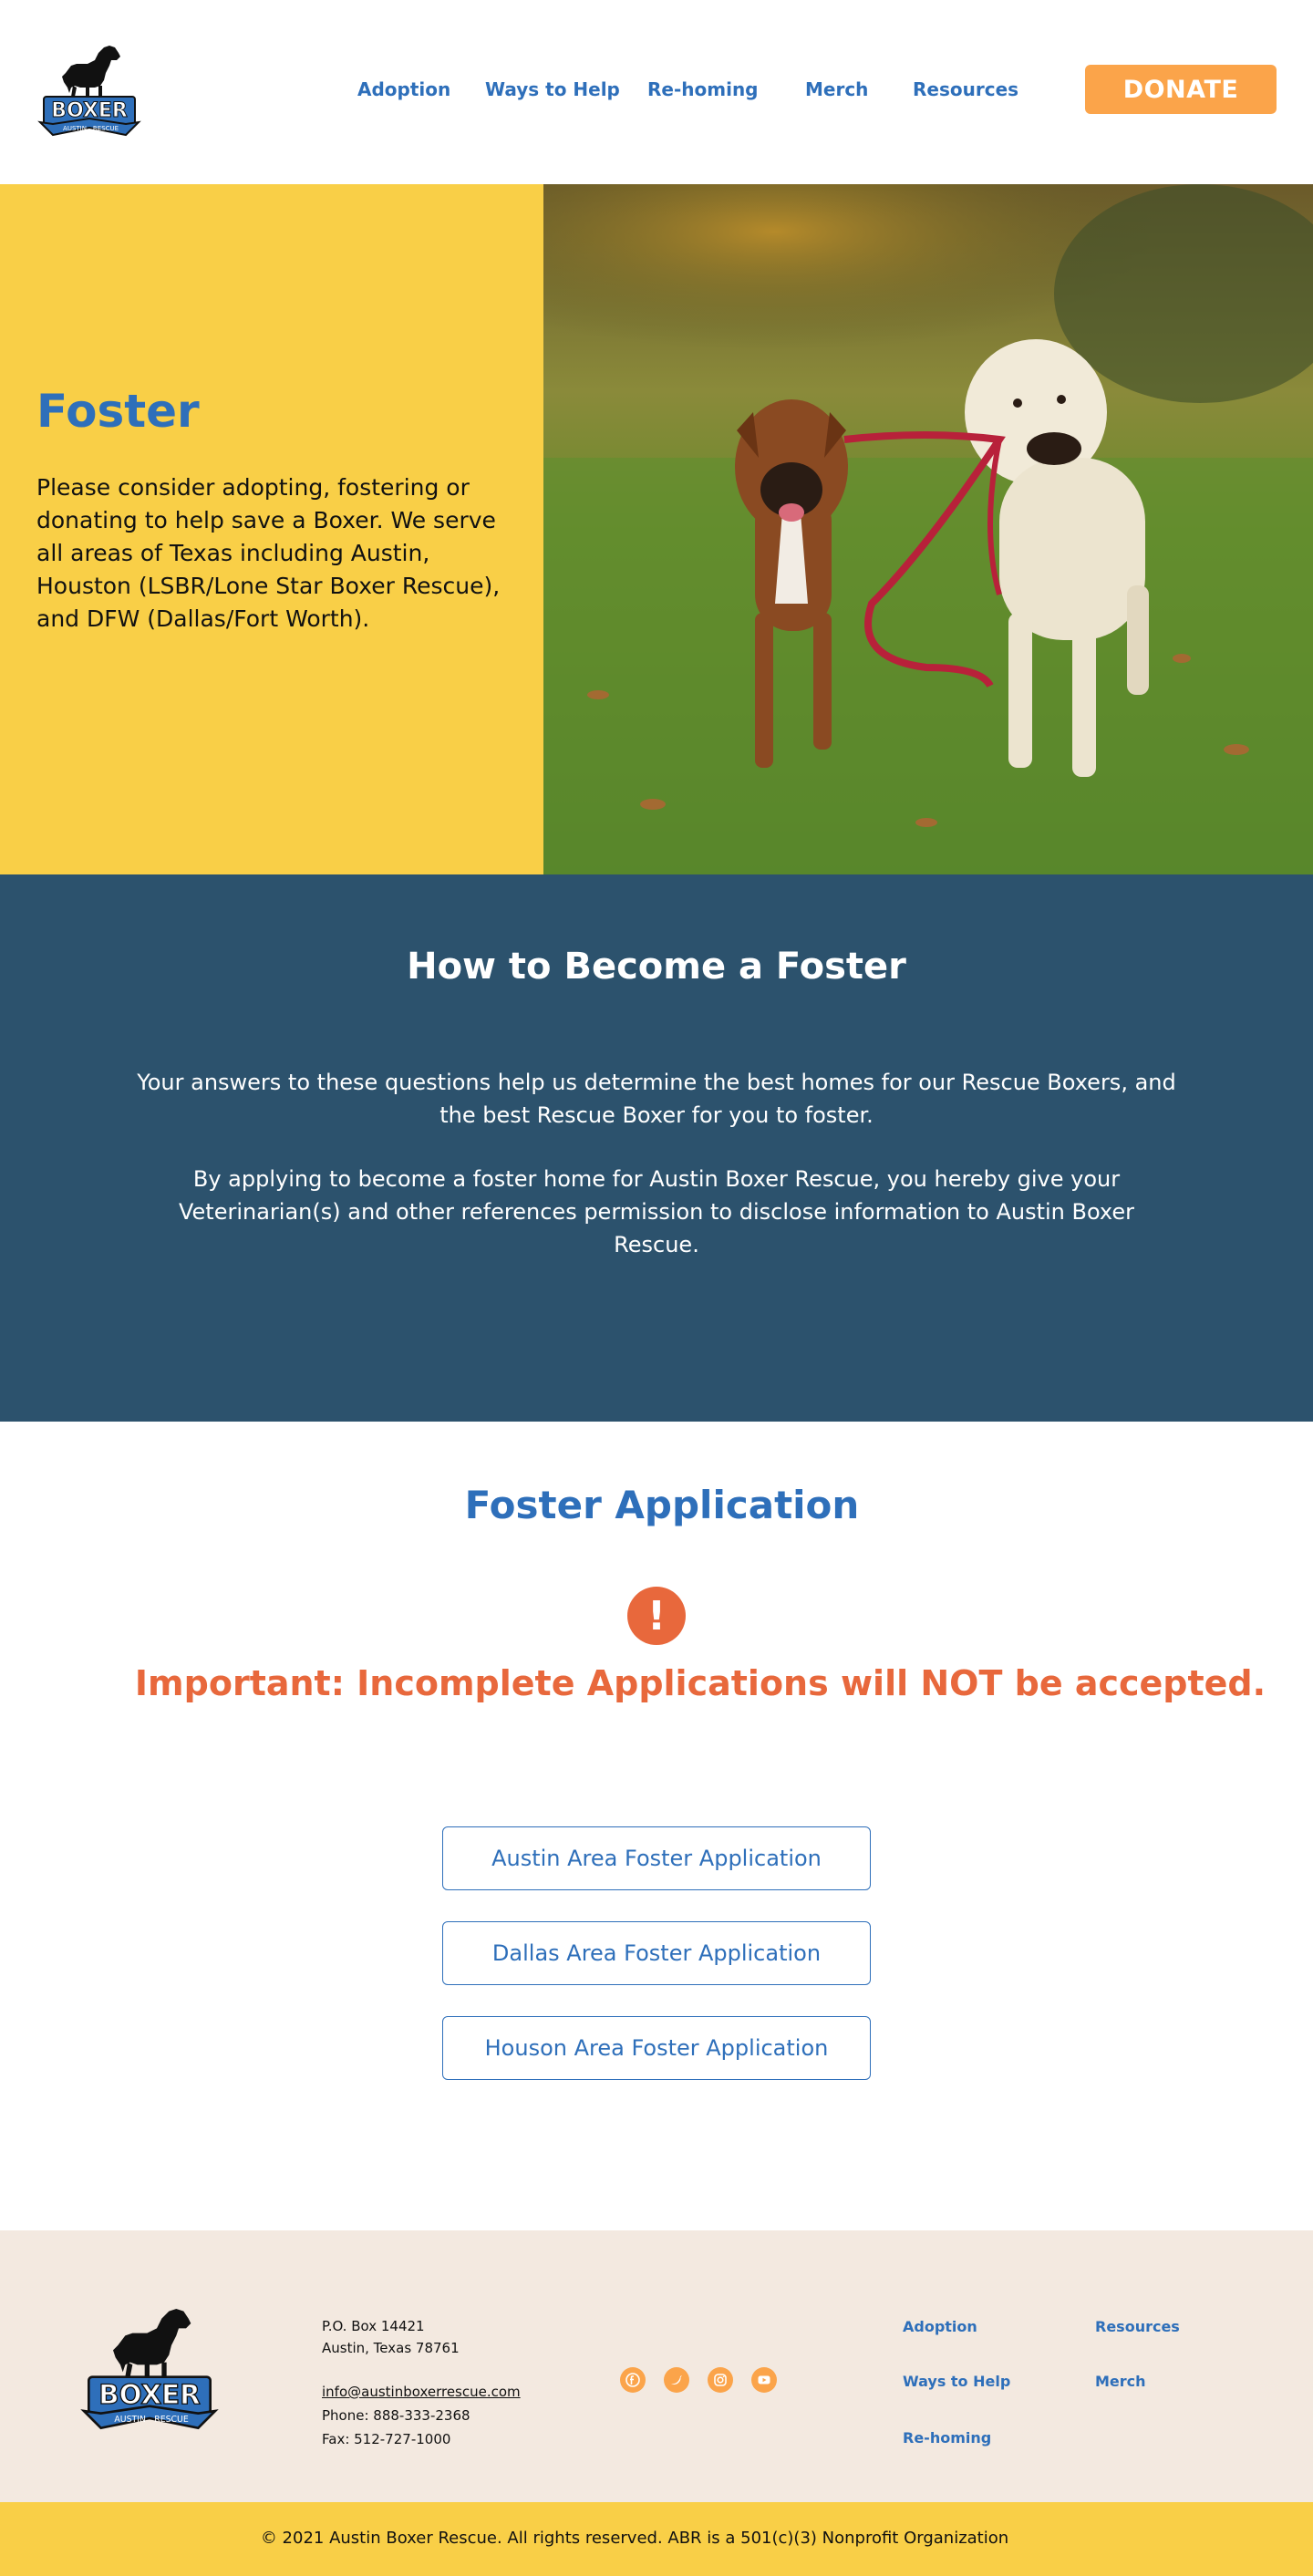  Describe the element at coordinates (956, 2381) in the screenshot. I see `footer-link-ways-to-help: Ways to Help` at that location.